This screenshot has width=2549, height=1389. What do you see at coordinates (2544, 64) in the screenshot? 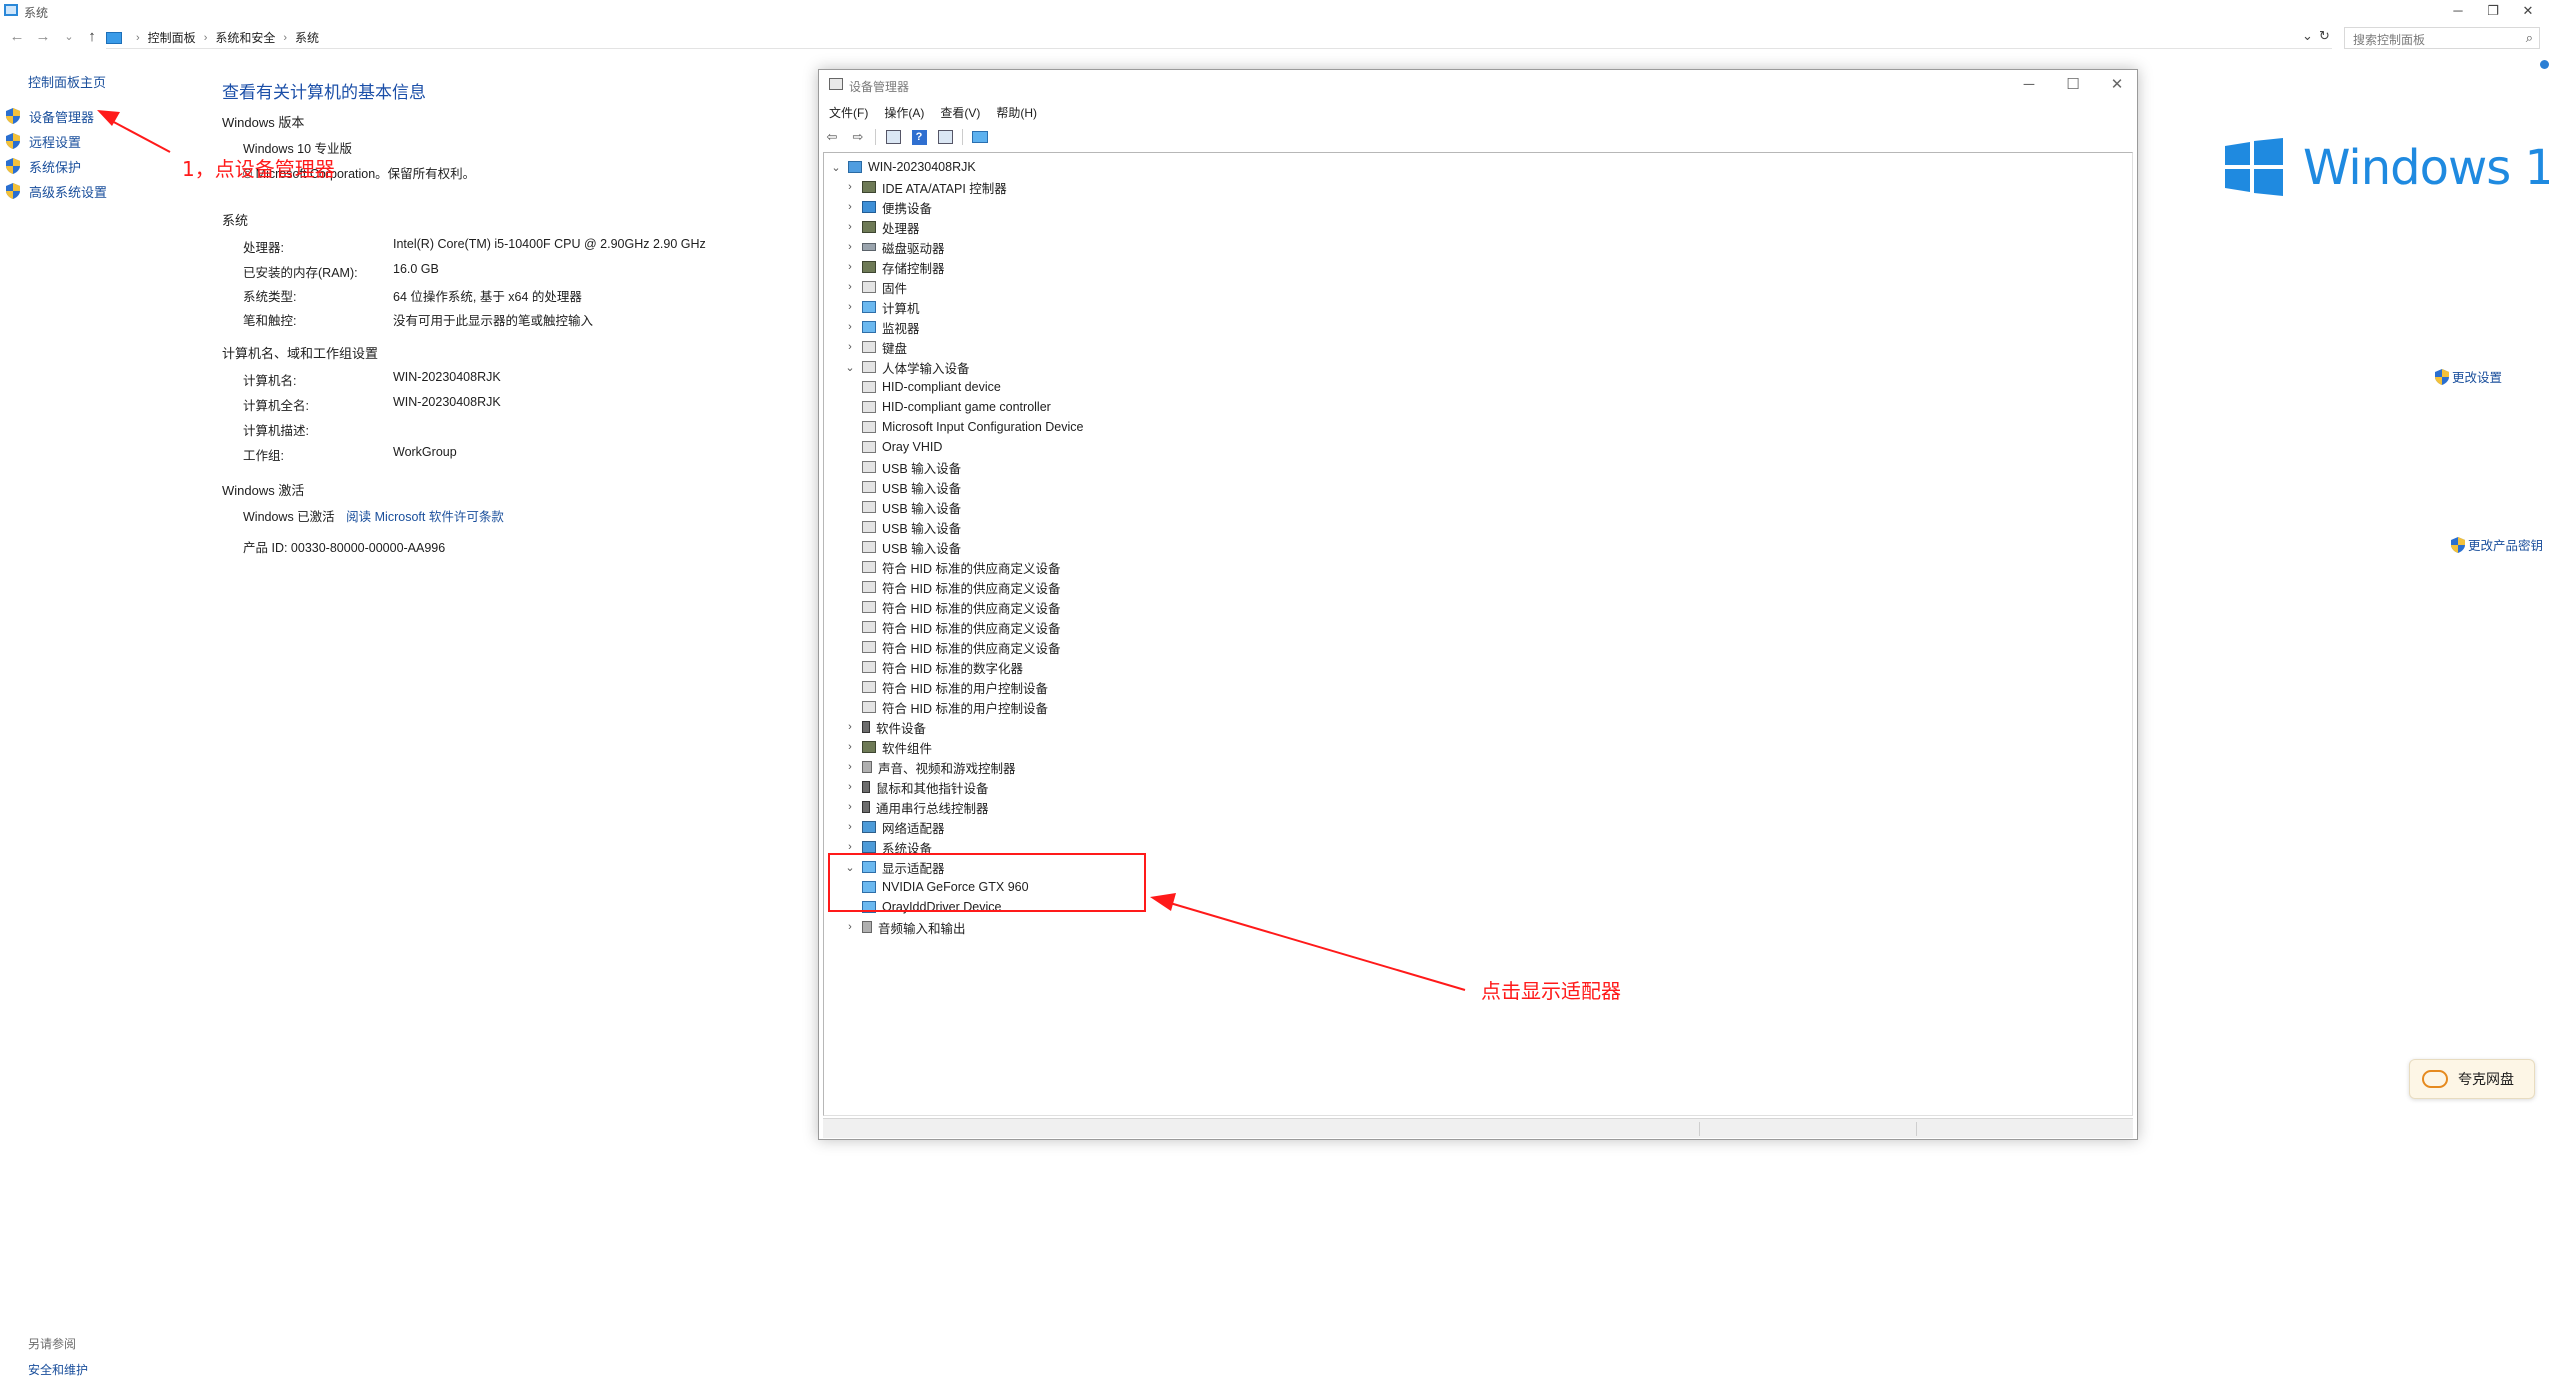
I see `scroll-up-icon` at bounding box center [2544, 64].